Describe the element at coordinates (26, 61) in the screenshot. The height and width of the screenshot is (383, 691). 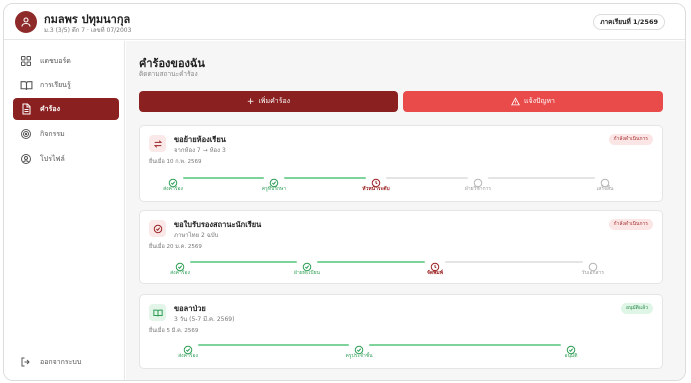
I see `grid-icon` at that location.